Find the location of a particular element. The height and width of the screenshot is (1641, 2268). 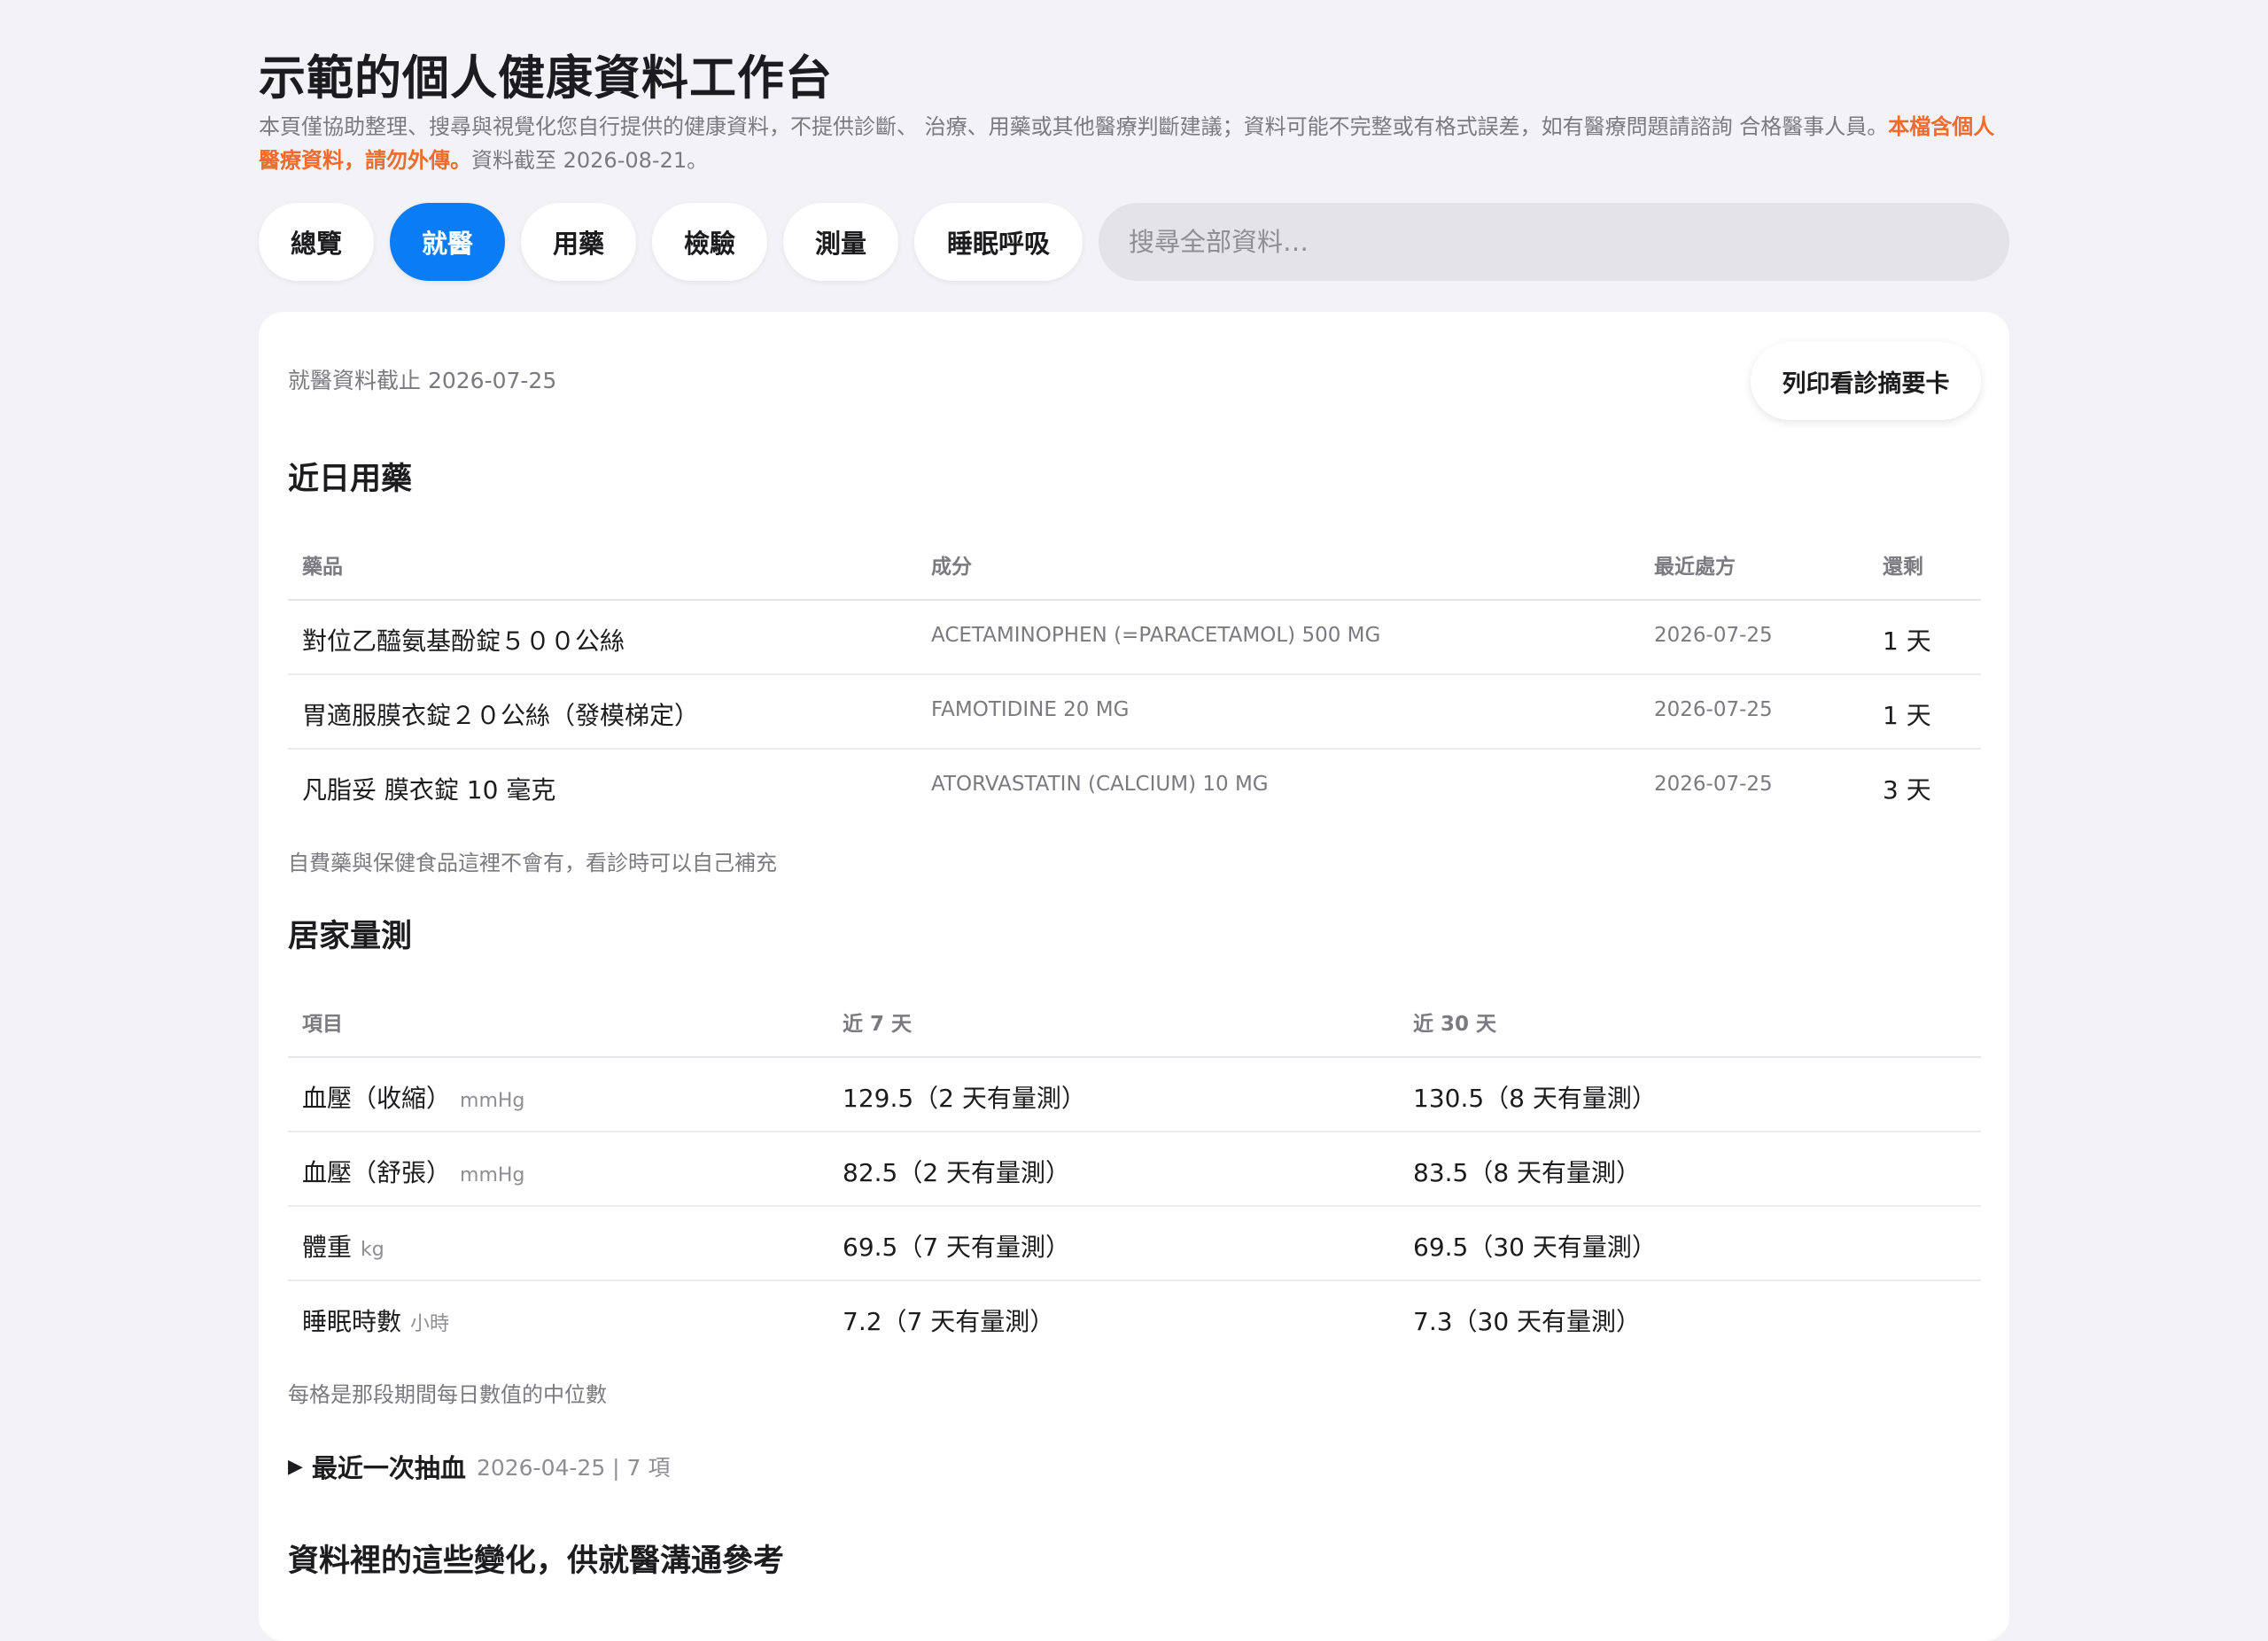

measure-7d: 82.5（2 天有量測） is located at coordinates (957, 1172).